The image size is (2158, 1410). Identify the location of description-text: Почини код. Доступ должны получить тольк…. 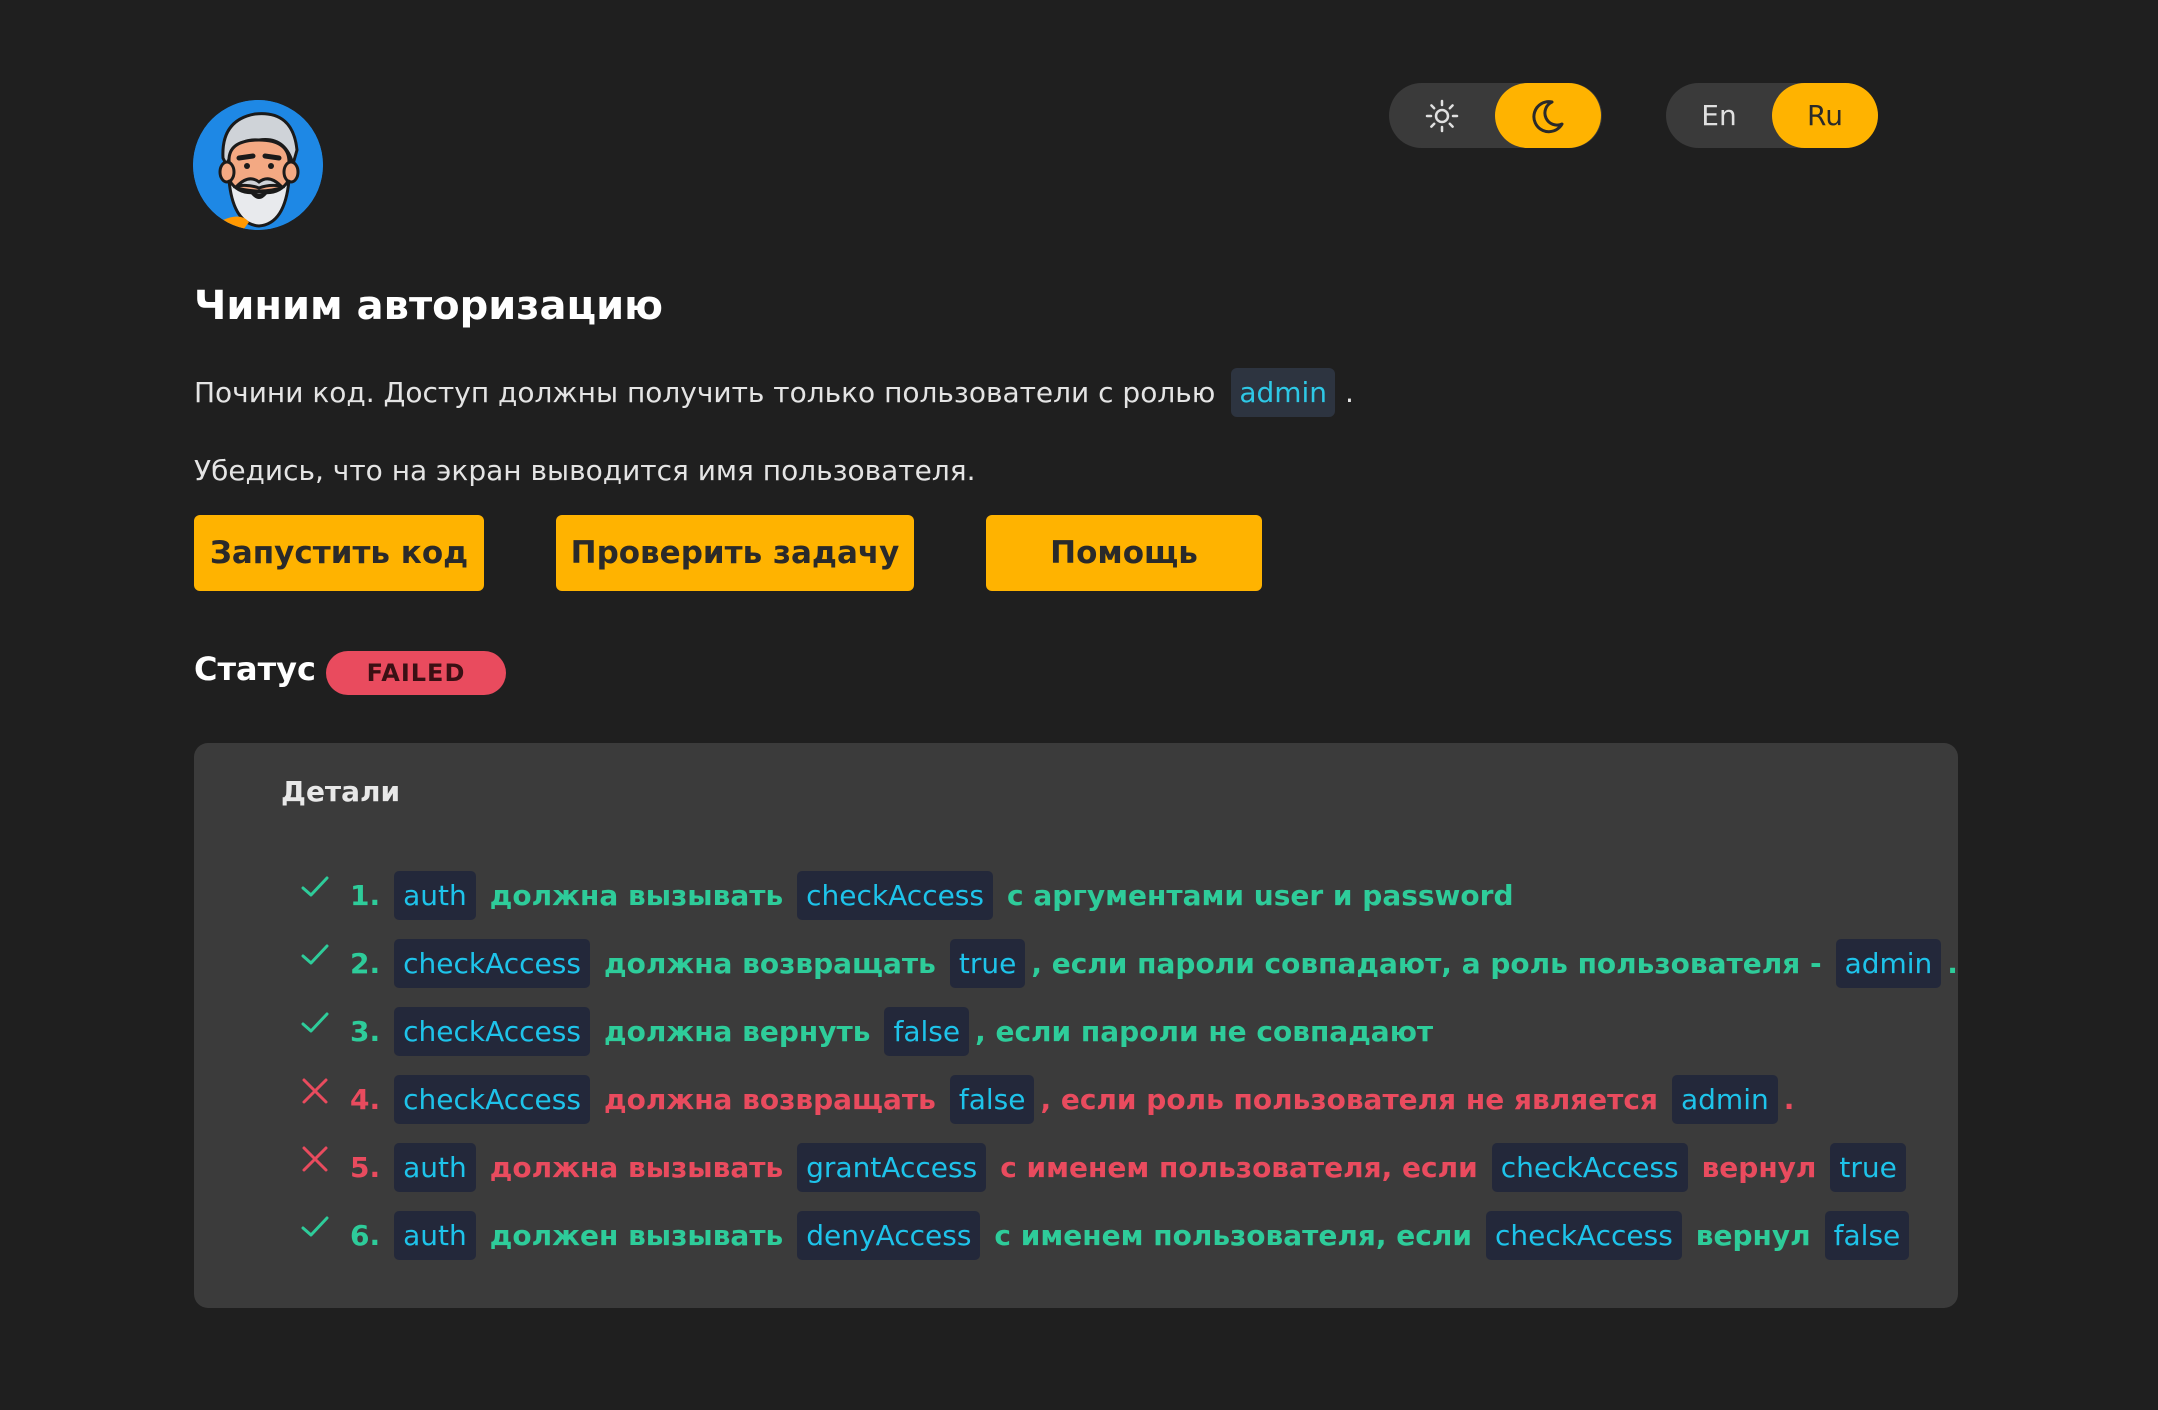
(705, 392).